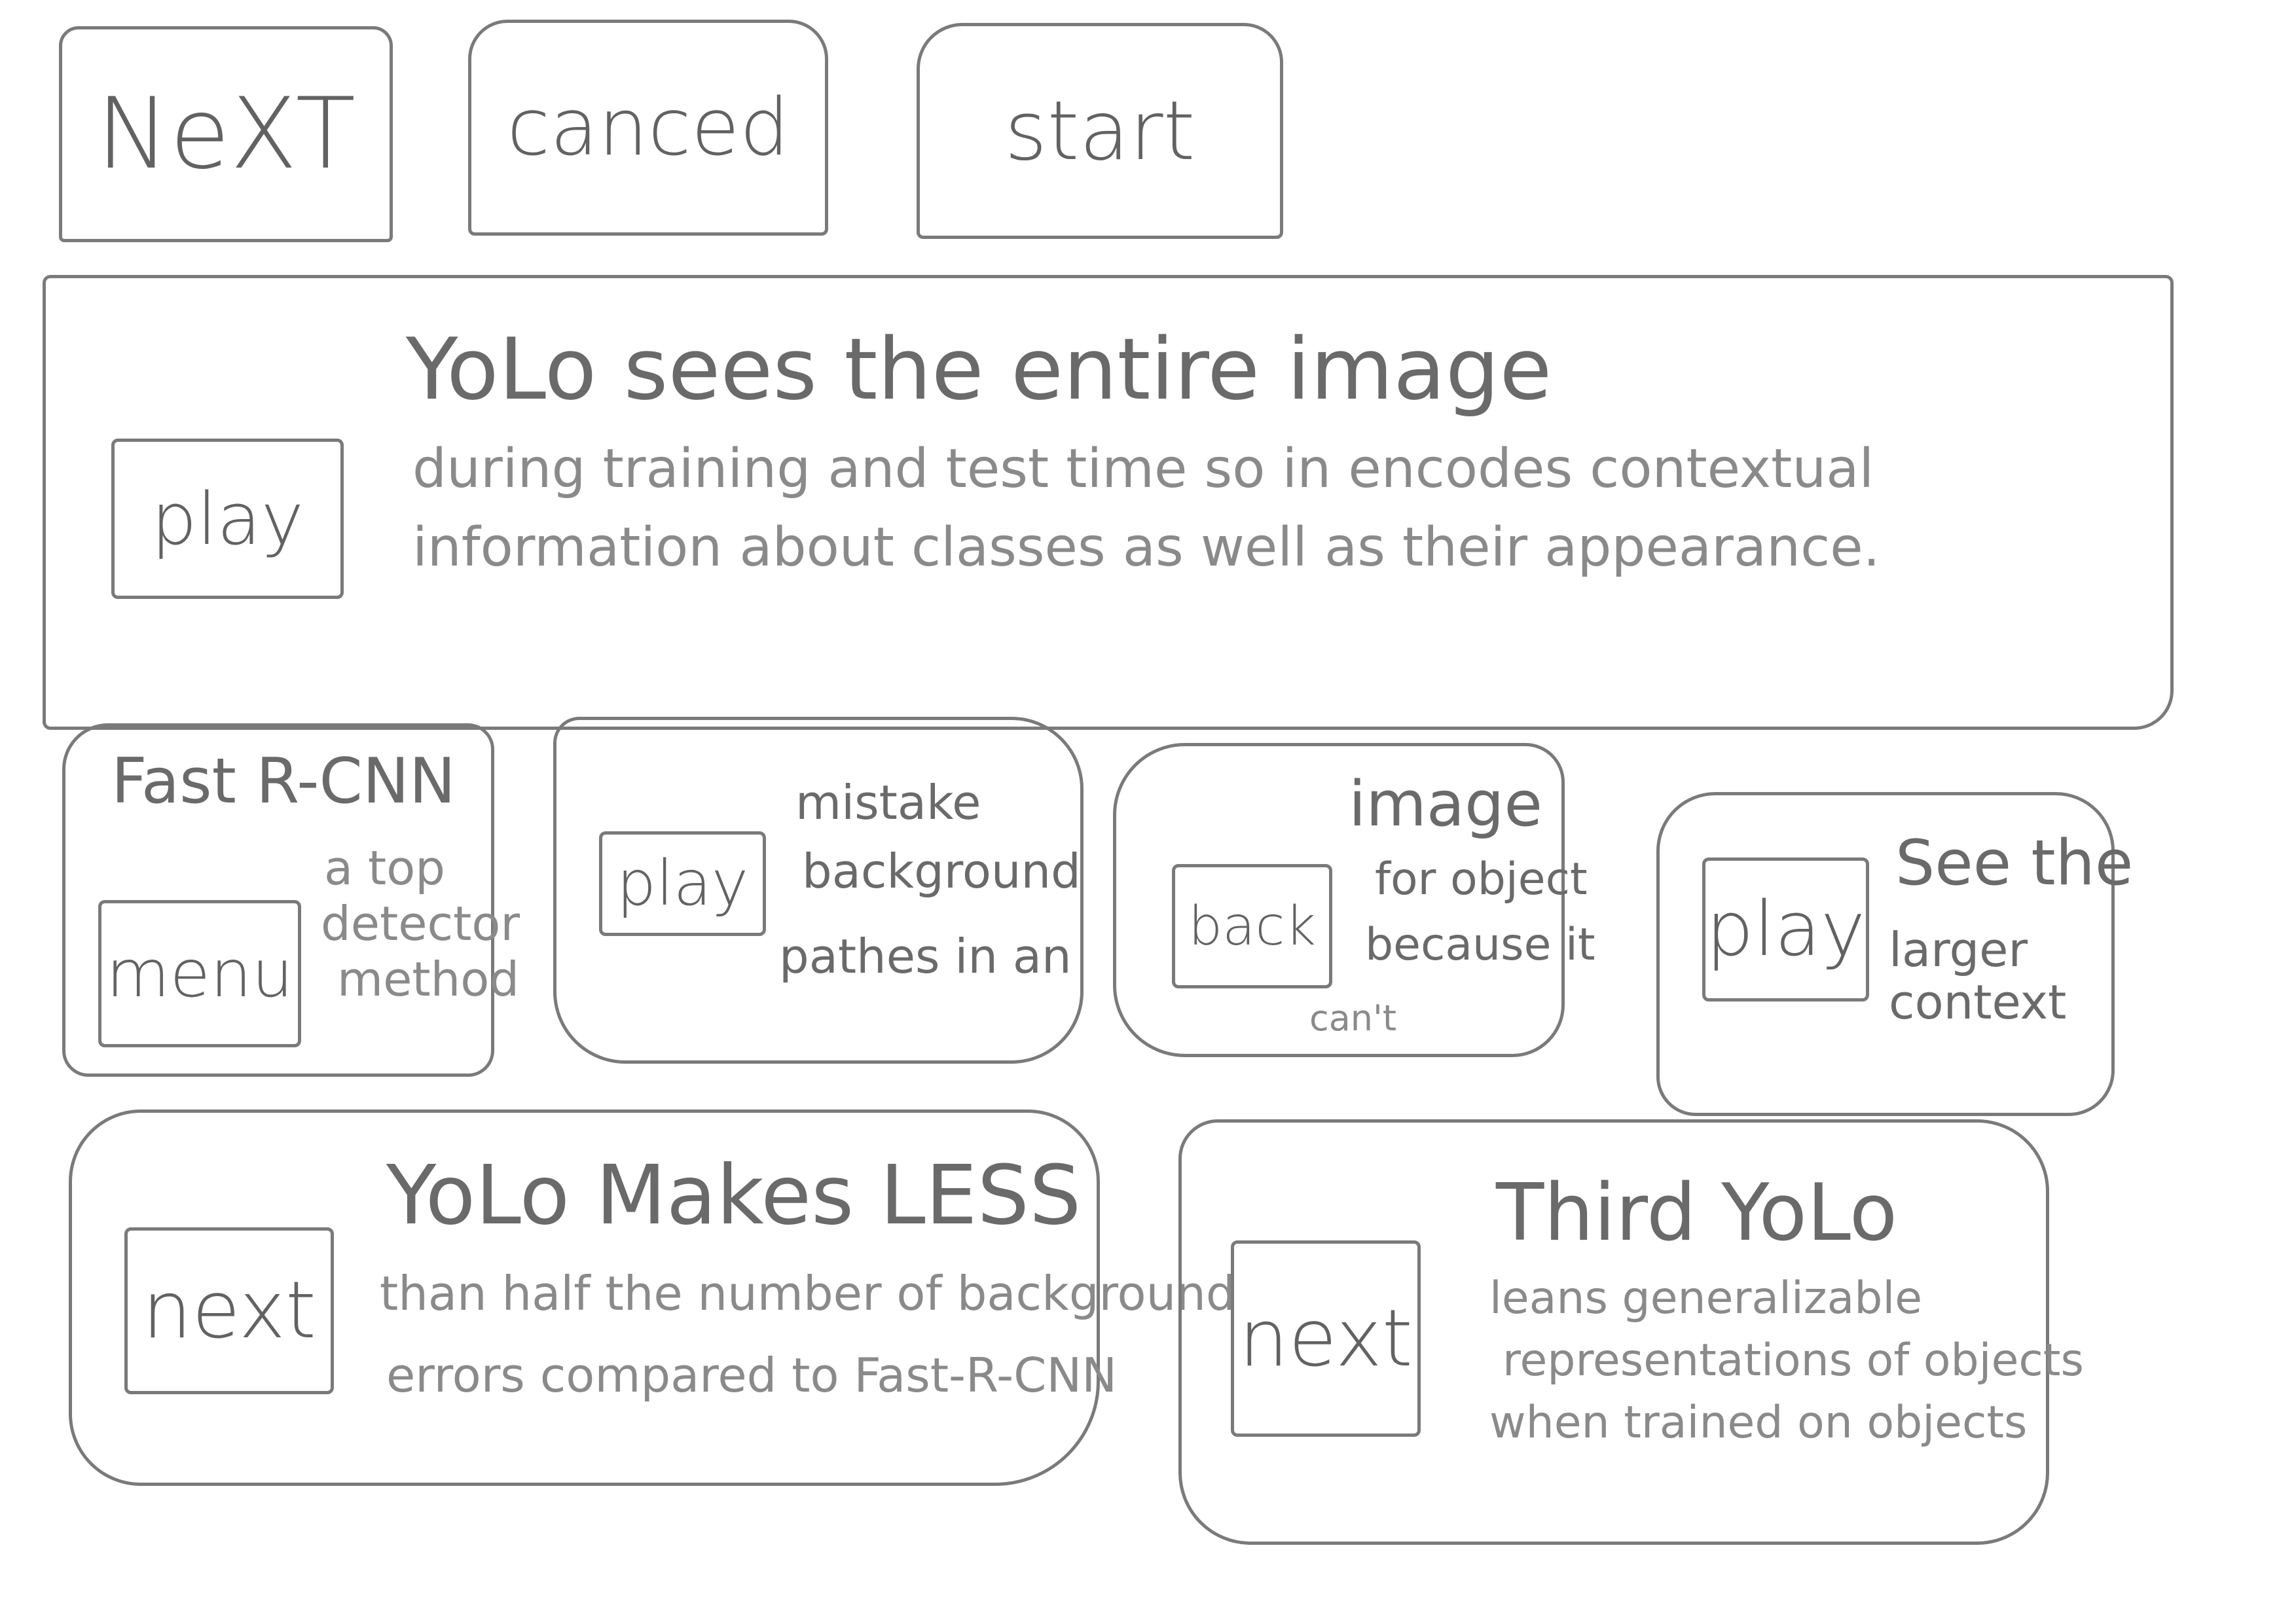 This screenshot has width=2296, height=1624. I want to click on mistake-text-line-3: pathes in an, so click(925, 956).